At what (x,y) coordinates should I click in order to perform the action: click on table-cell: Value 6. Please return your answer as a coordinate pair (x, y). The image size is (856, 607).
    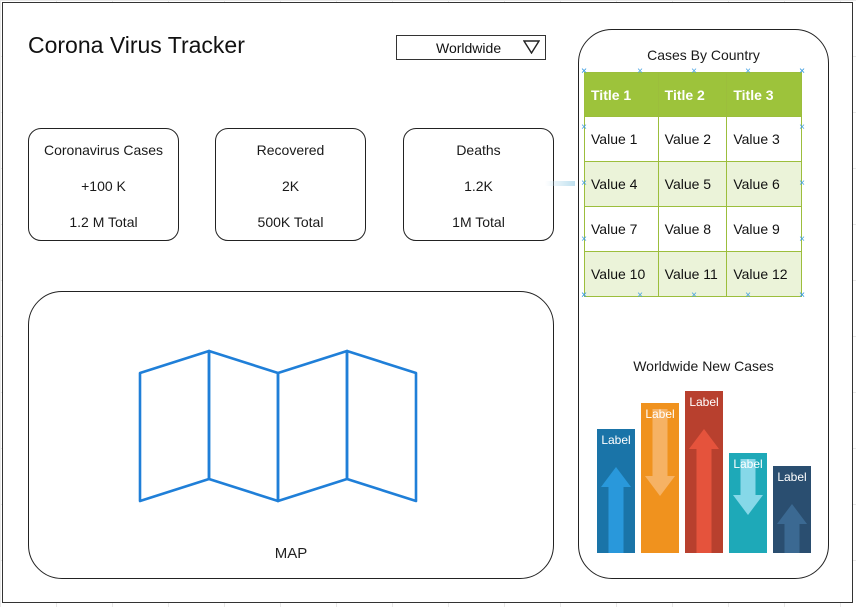
    Looking at the image, I should click on (764, 184).